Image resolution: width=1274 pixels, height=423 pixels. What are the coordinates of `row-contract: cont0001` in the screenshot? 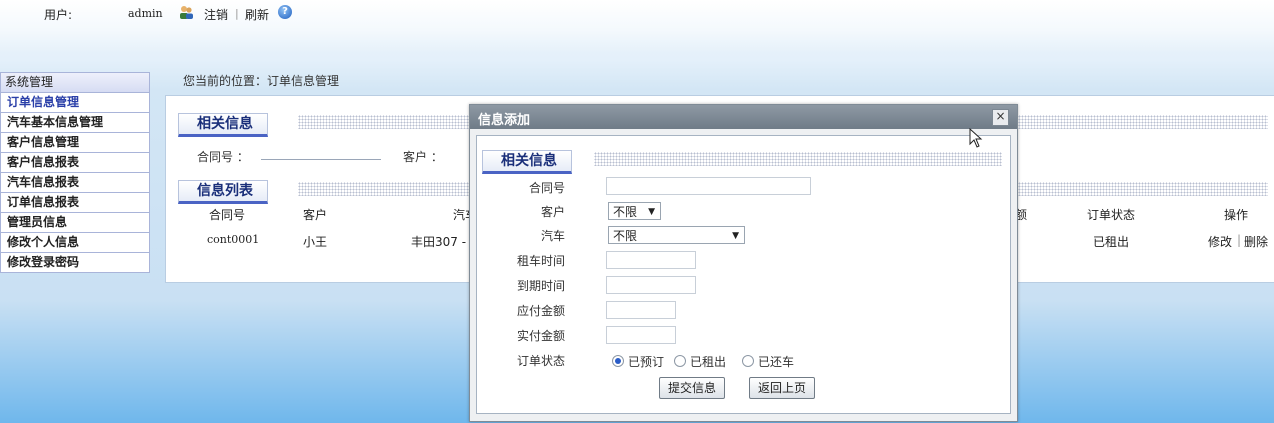 It's located at (233, 239).